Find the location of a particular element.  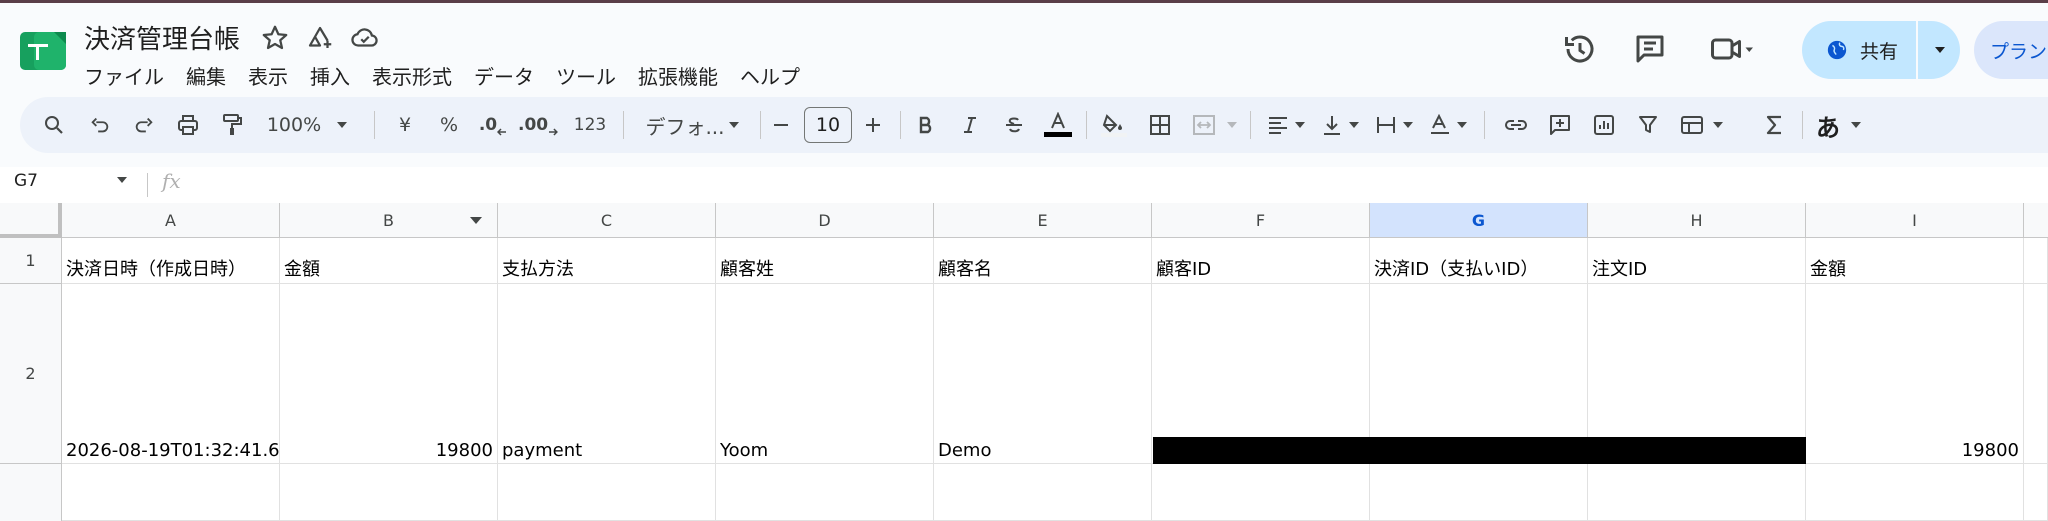

column-header-g: G is located at coordinates (1479, 220).